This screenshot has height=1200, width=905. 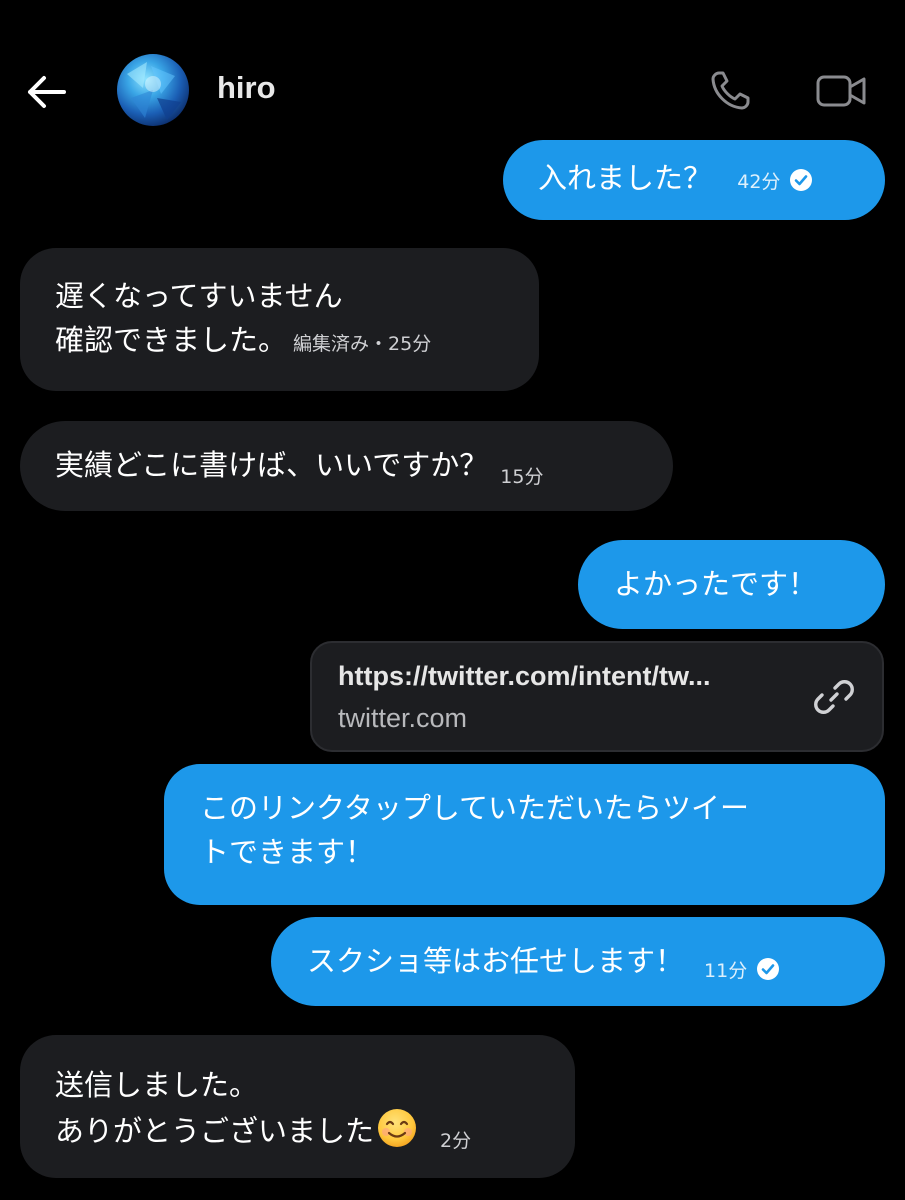 What do you see at coordinates (403, 718) in the screenshot?
I see `link-domain: twitter.com` at bounding box center [403, 718].